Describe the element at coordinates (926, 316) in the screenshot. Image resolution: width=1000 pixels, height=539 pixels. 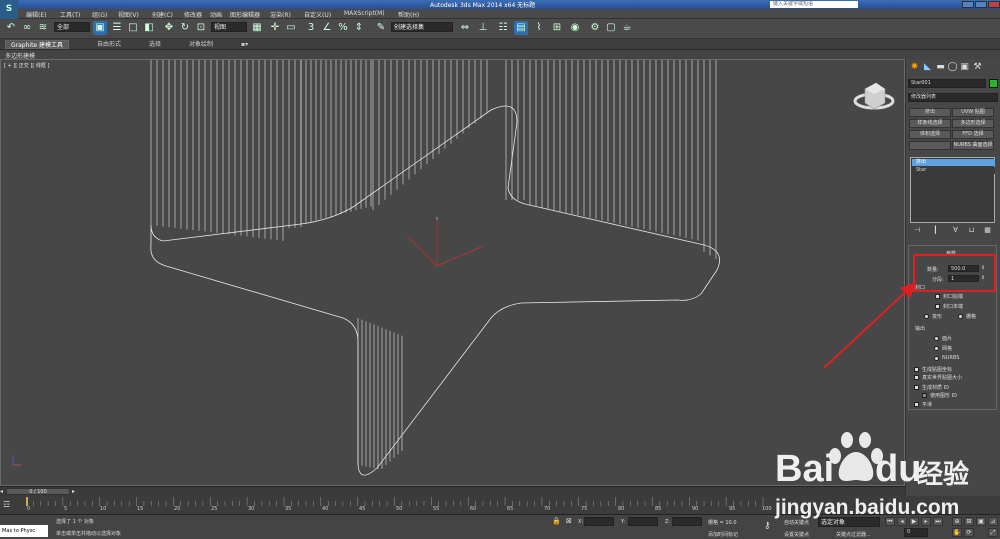
I see `morph-radio` at that location.